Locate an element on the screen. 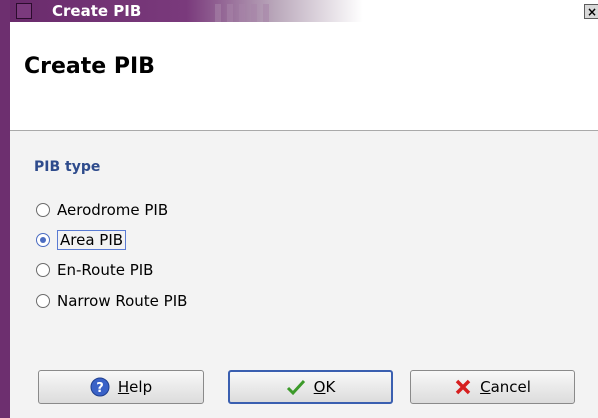 Image resolution: width=598 pixels, height=418 pixels. radio-area-pib: Area PIB is located at coordinates (81, 240).